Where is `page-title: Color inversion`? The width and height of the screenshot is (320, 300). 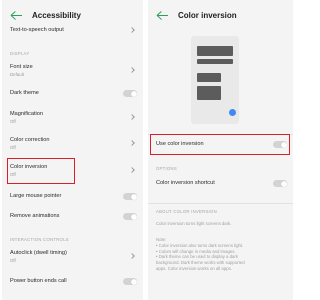
page-title: Color inversion is located at coordinates (207, 15).